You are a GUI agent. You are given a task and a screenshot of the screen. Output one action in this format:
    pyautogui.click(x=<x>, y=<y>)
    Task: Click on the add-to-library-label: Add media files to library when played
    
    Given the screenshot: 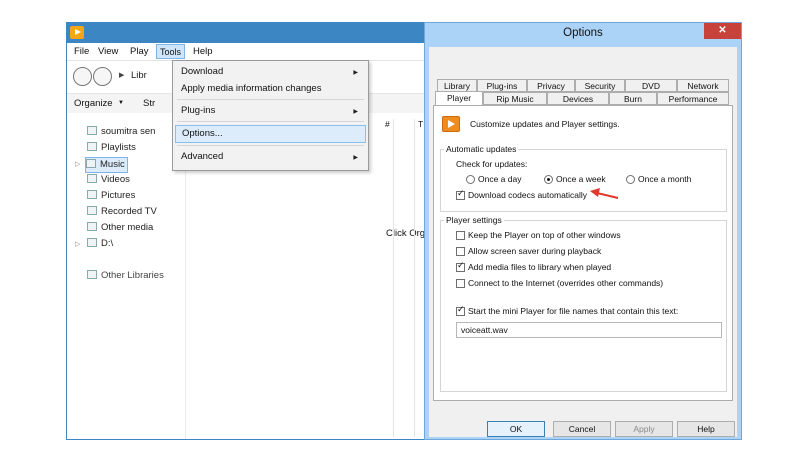 What is the action you would take?
    pyautogui.click(x=539, y=267)
    